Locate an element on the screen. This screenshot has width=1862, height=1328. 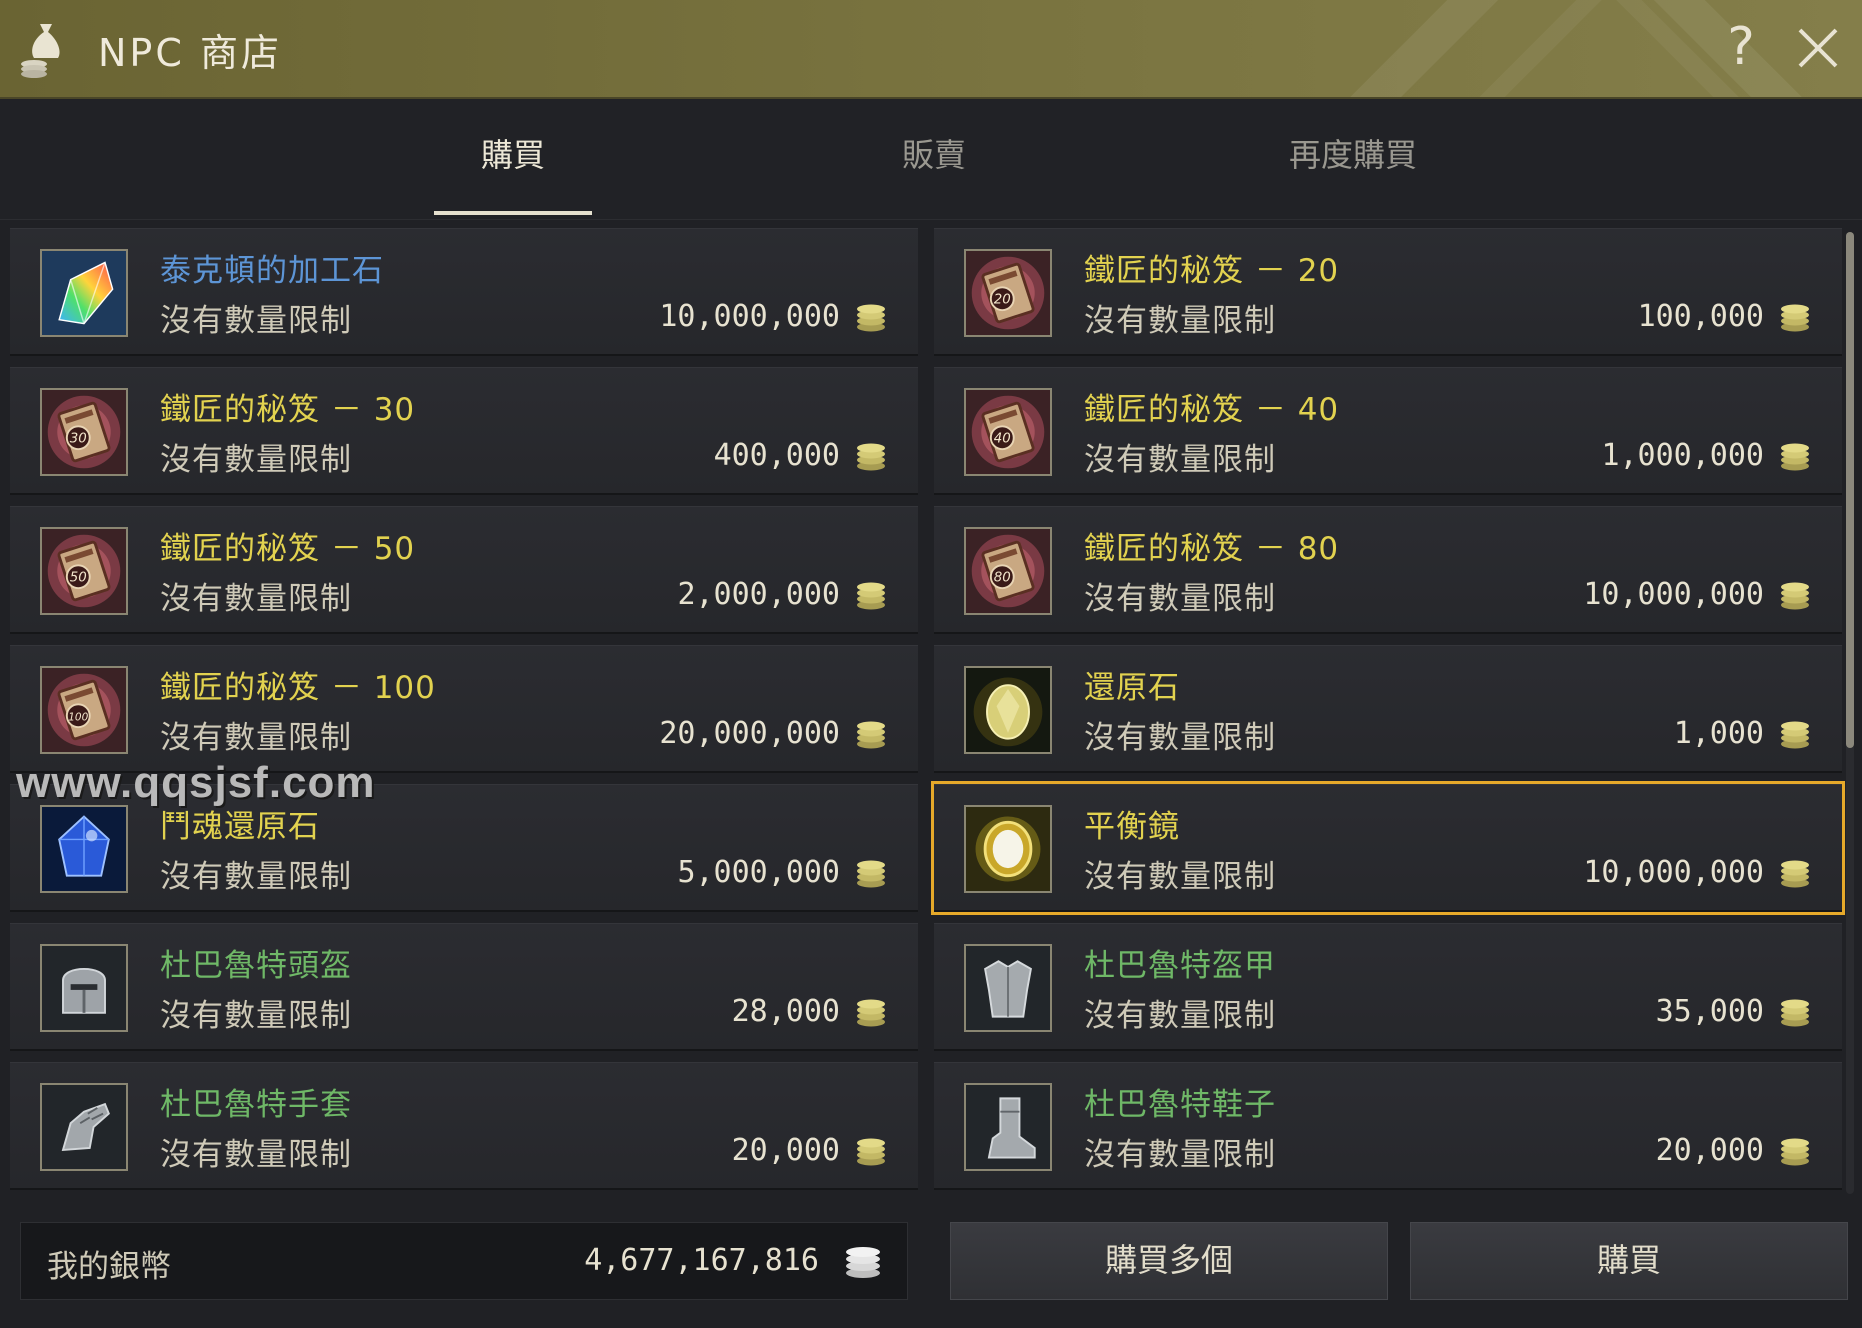
item-name: 平衡鏡 is located at coordinates (1132, 827).